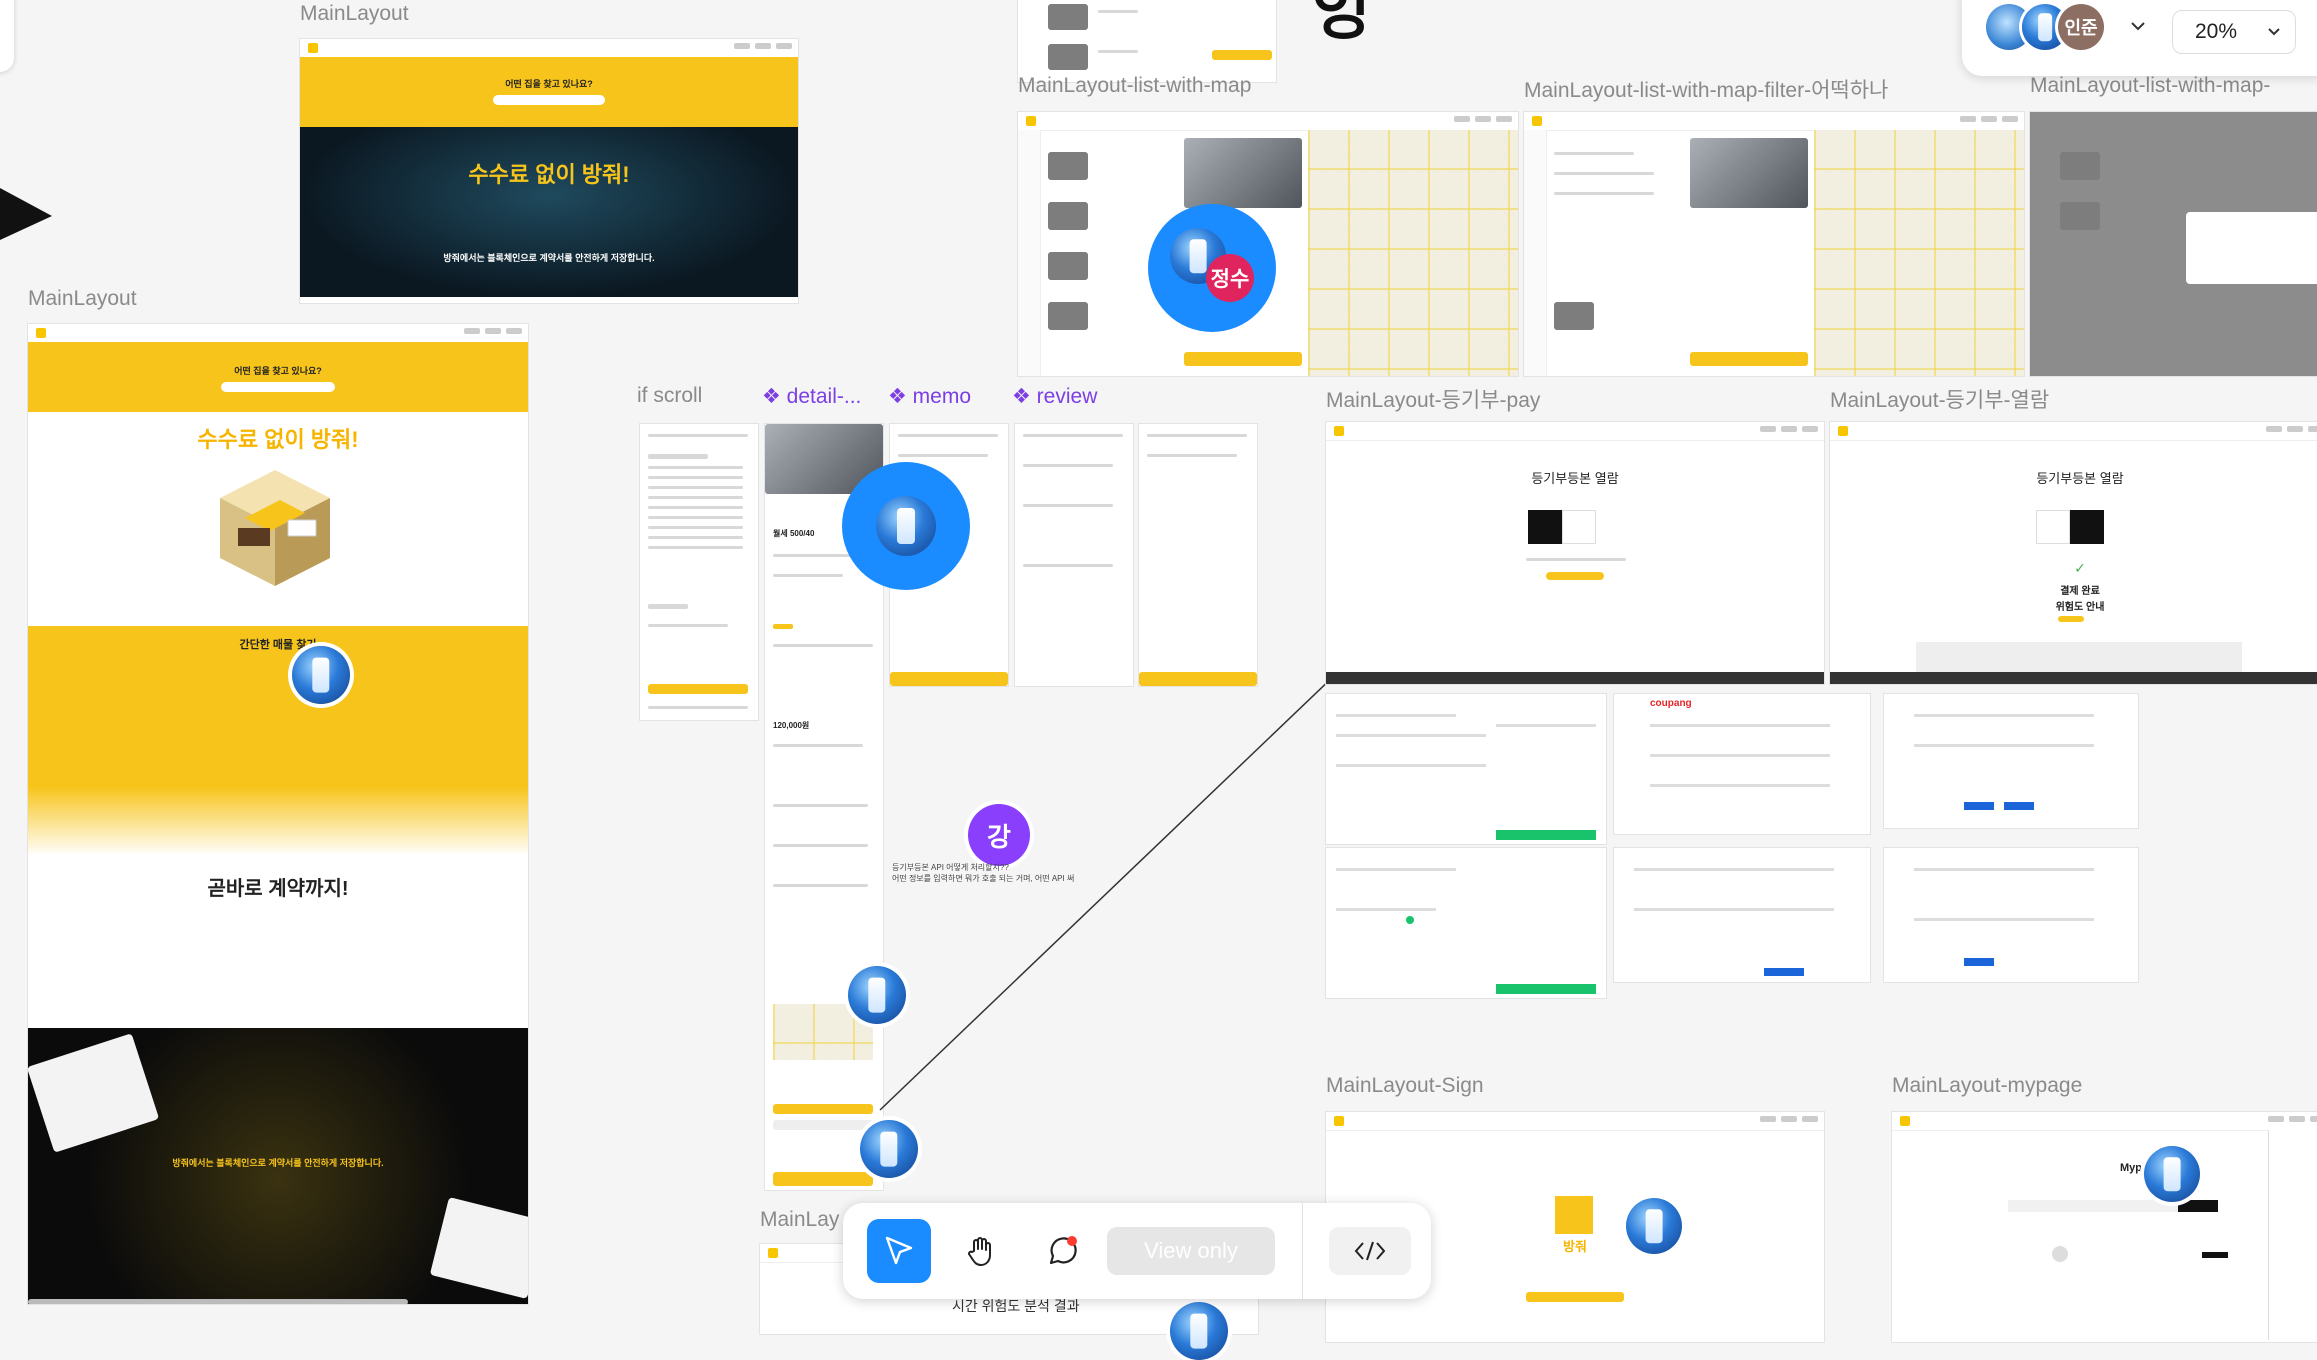 The width and height of the screenshot is (2317, 1360). I want to click on frame-label-list-with-map-filter: MainLayout-list-with-map-filter-어떡하나, so click(1706, 89).